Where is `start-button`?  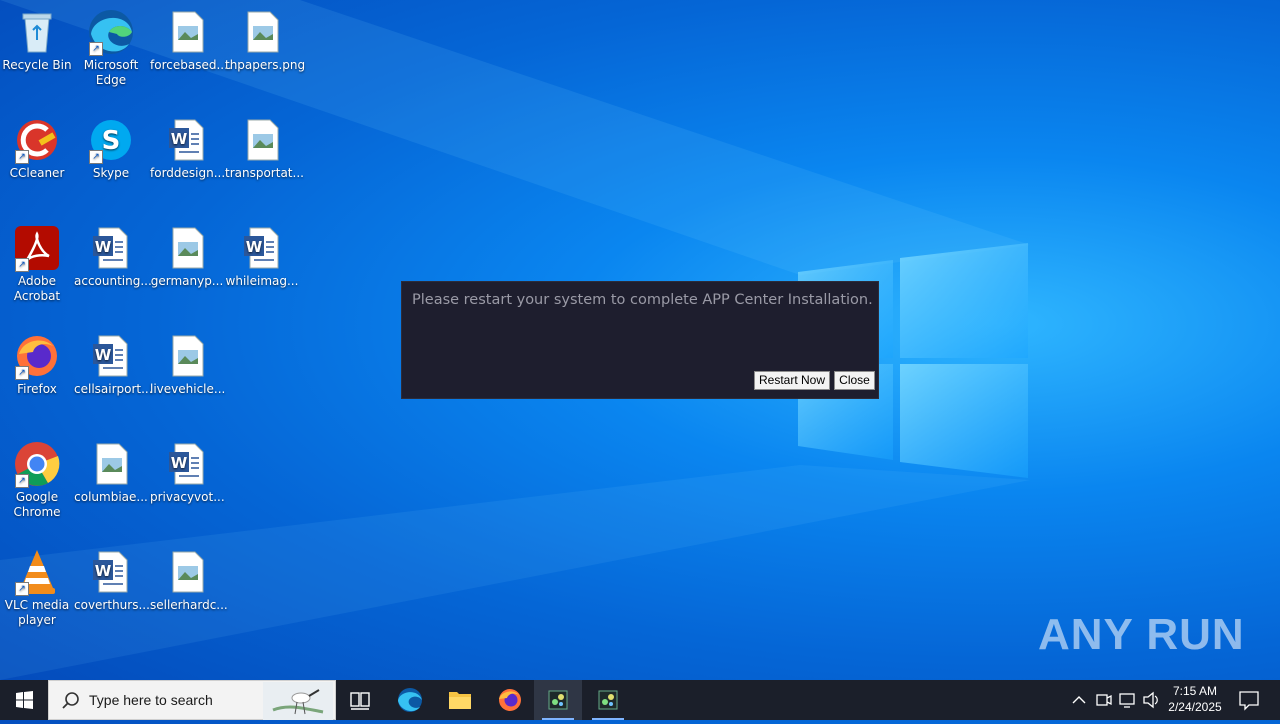 start-button is located at coordinates (24, 700).